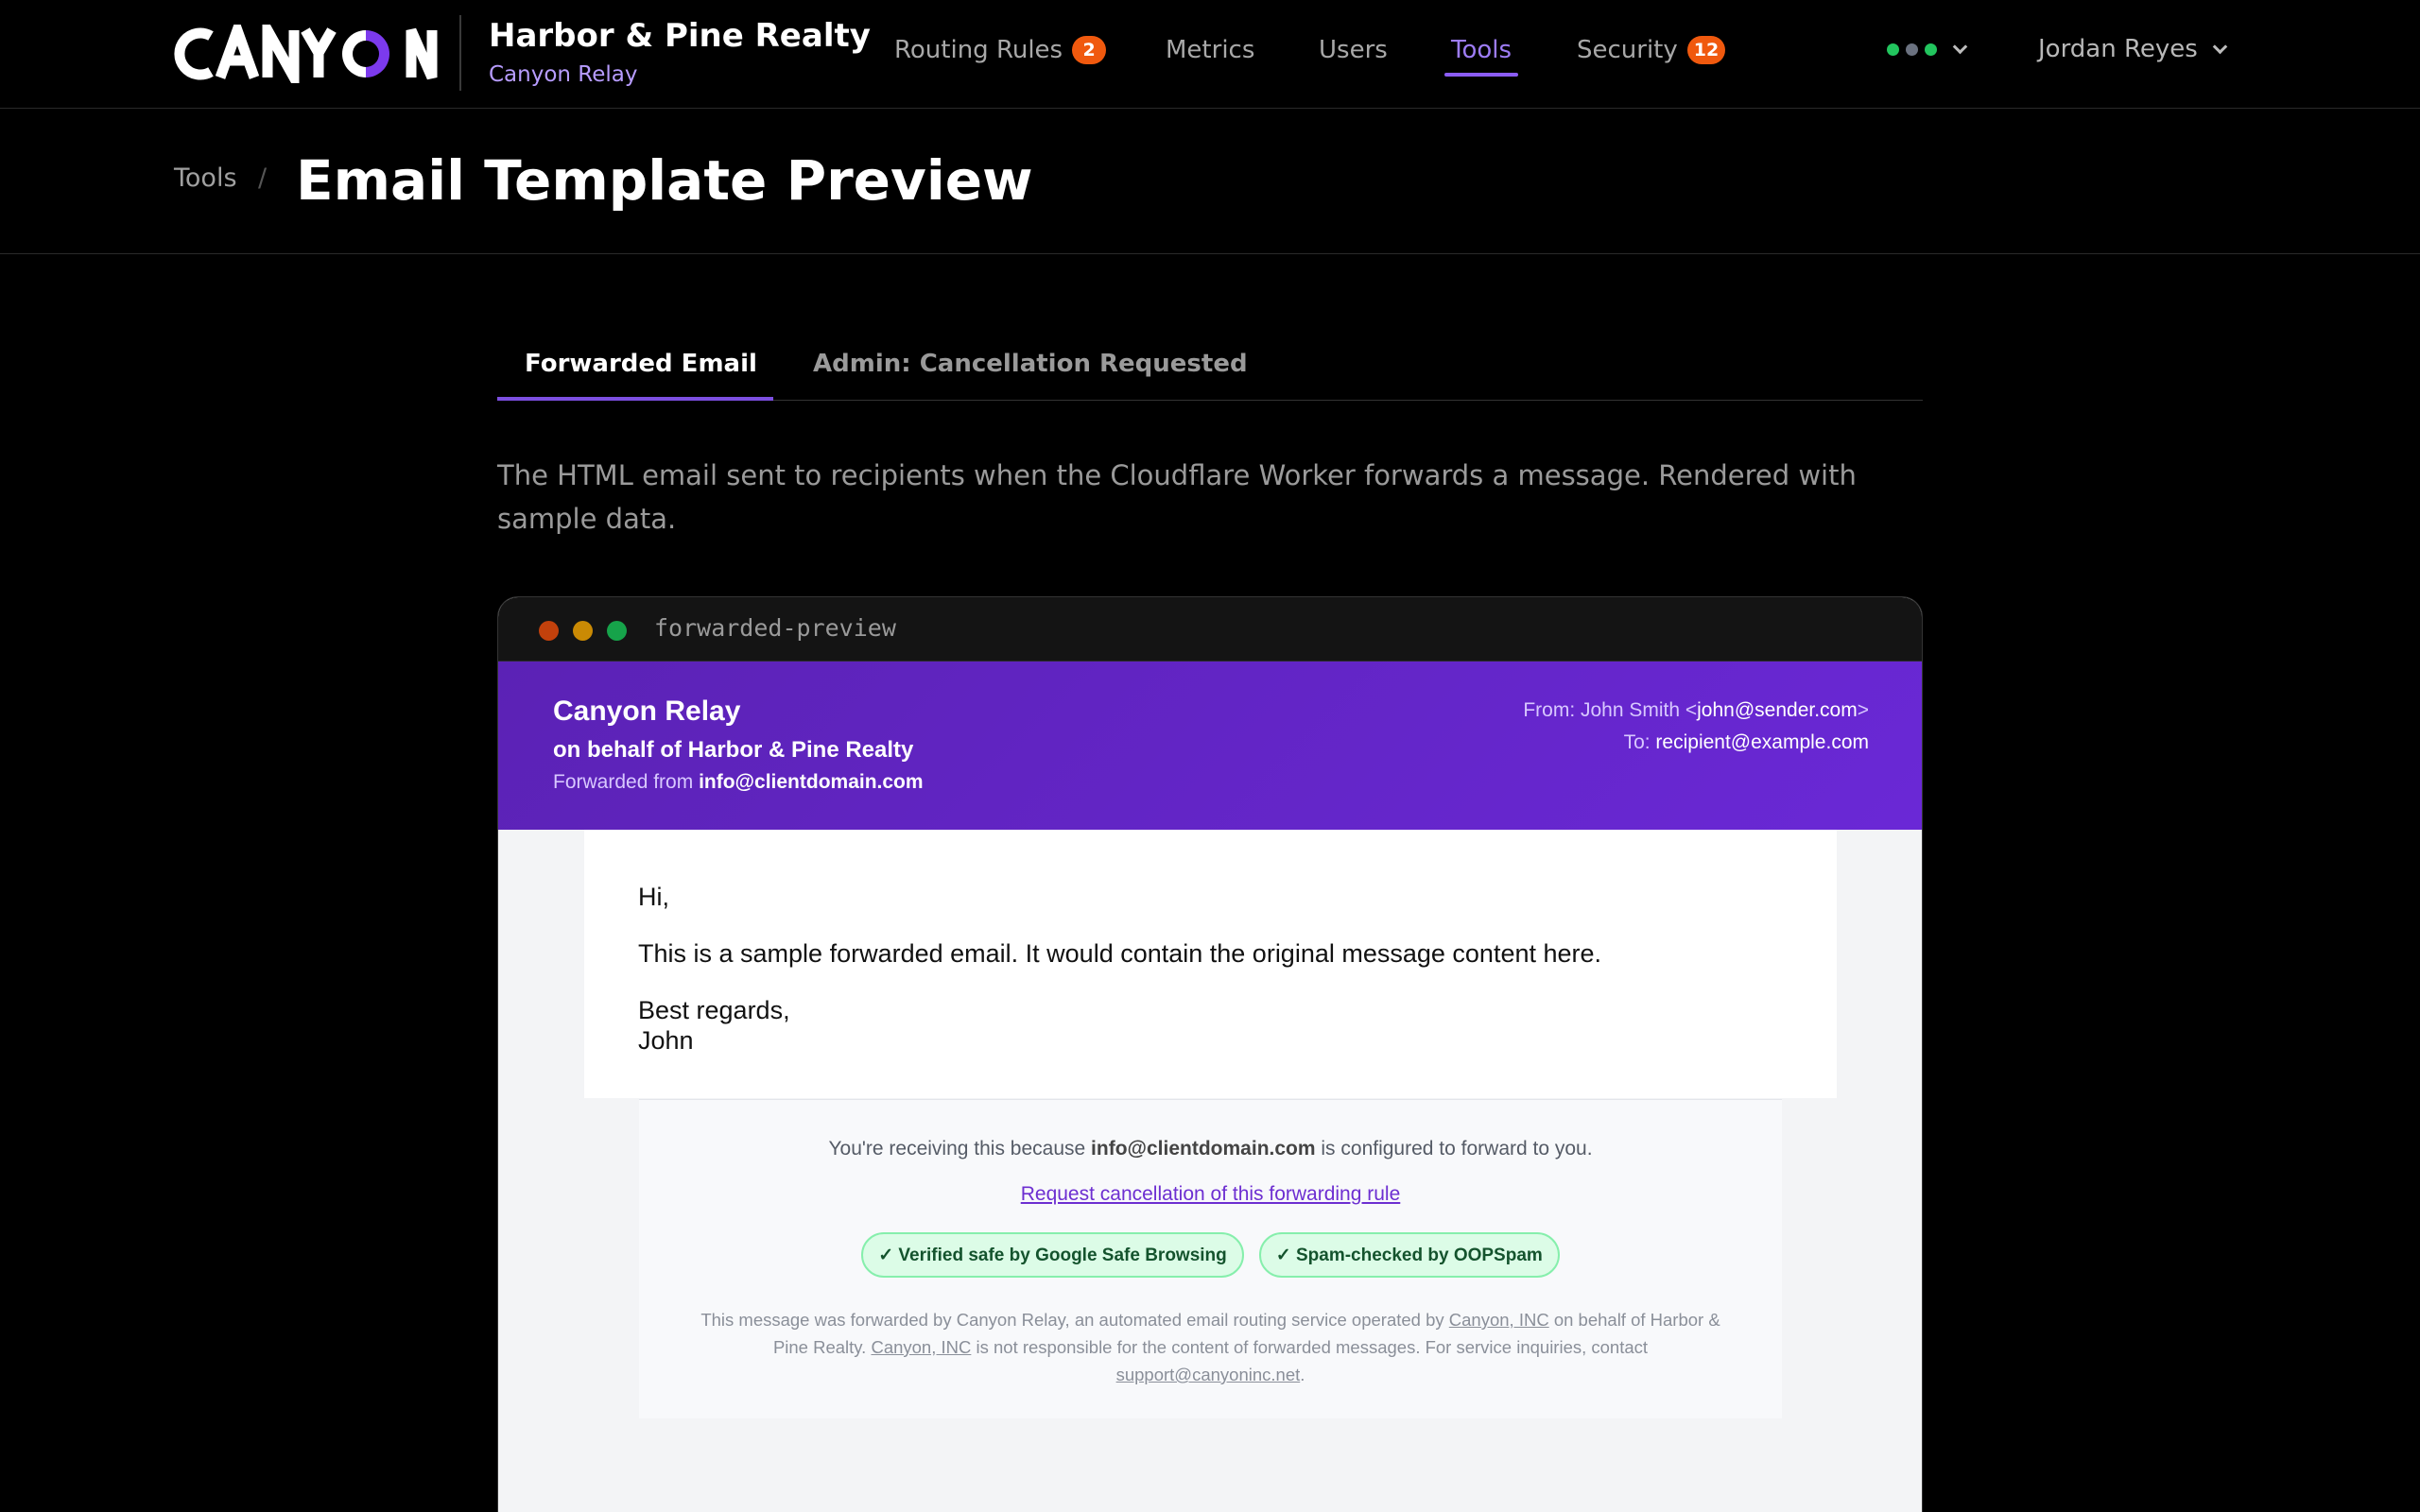  What do you see at coordinates (1030, 364) in the screenshot?
I see `tab-admin-cancellation: Admin: Cancellation Requested` at bounding box center [1030, 364].